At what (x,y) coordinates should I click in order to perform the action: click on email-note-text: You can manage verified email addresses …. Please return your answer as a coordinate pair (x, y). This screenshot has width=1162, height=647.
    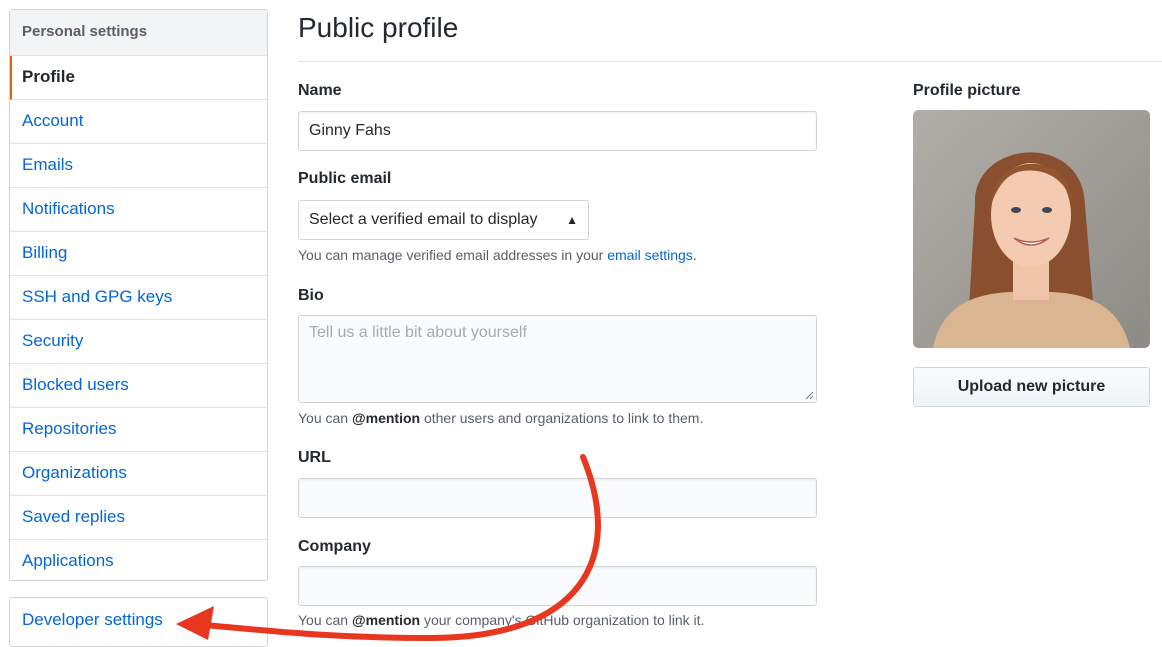
    Looking at the image, I should click on (453, 255).